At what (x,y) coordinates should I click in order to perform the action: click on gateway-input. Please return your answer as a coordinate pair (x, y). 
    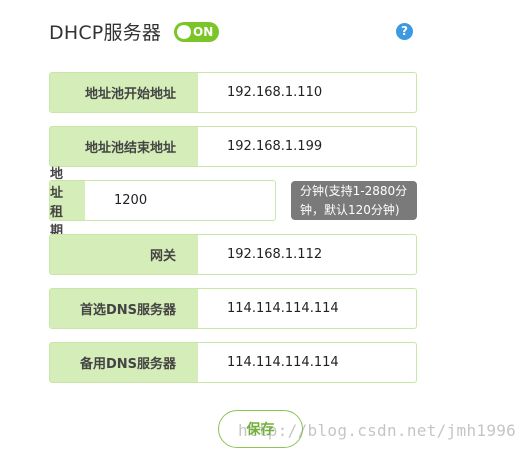
    Looking at the image, I should click on (307, 254).